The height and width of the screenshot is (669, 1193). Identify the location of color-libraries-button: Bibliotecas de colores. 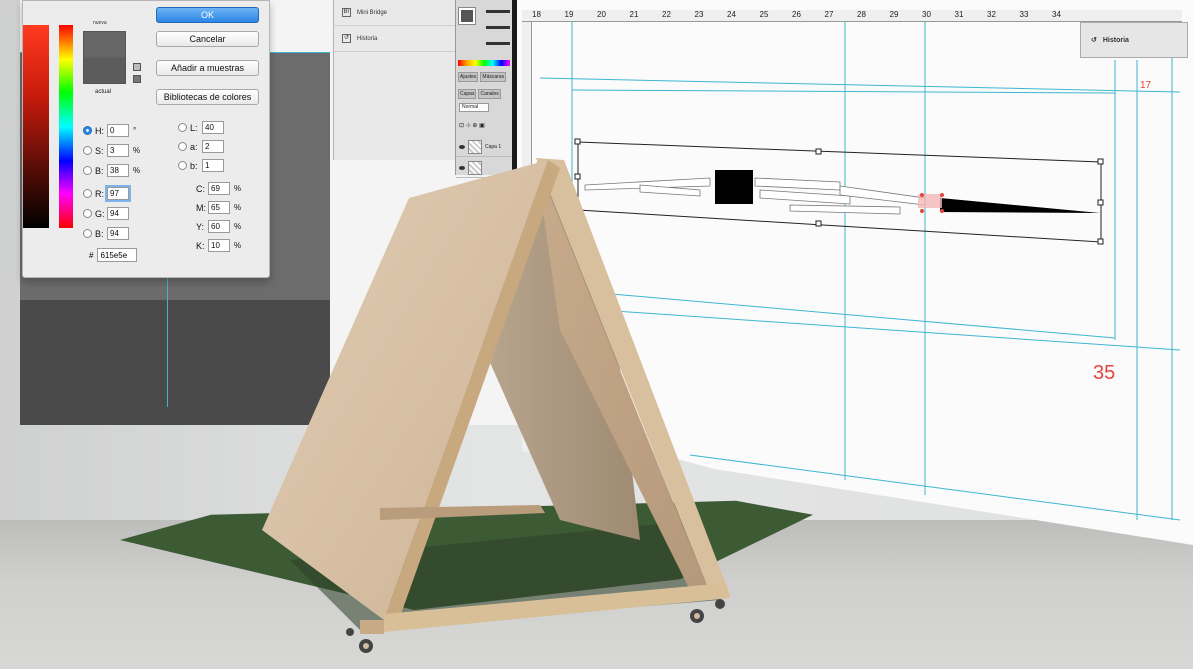
(207, 97).